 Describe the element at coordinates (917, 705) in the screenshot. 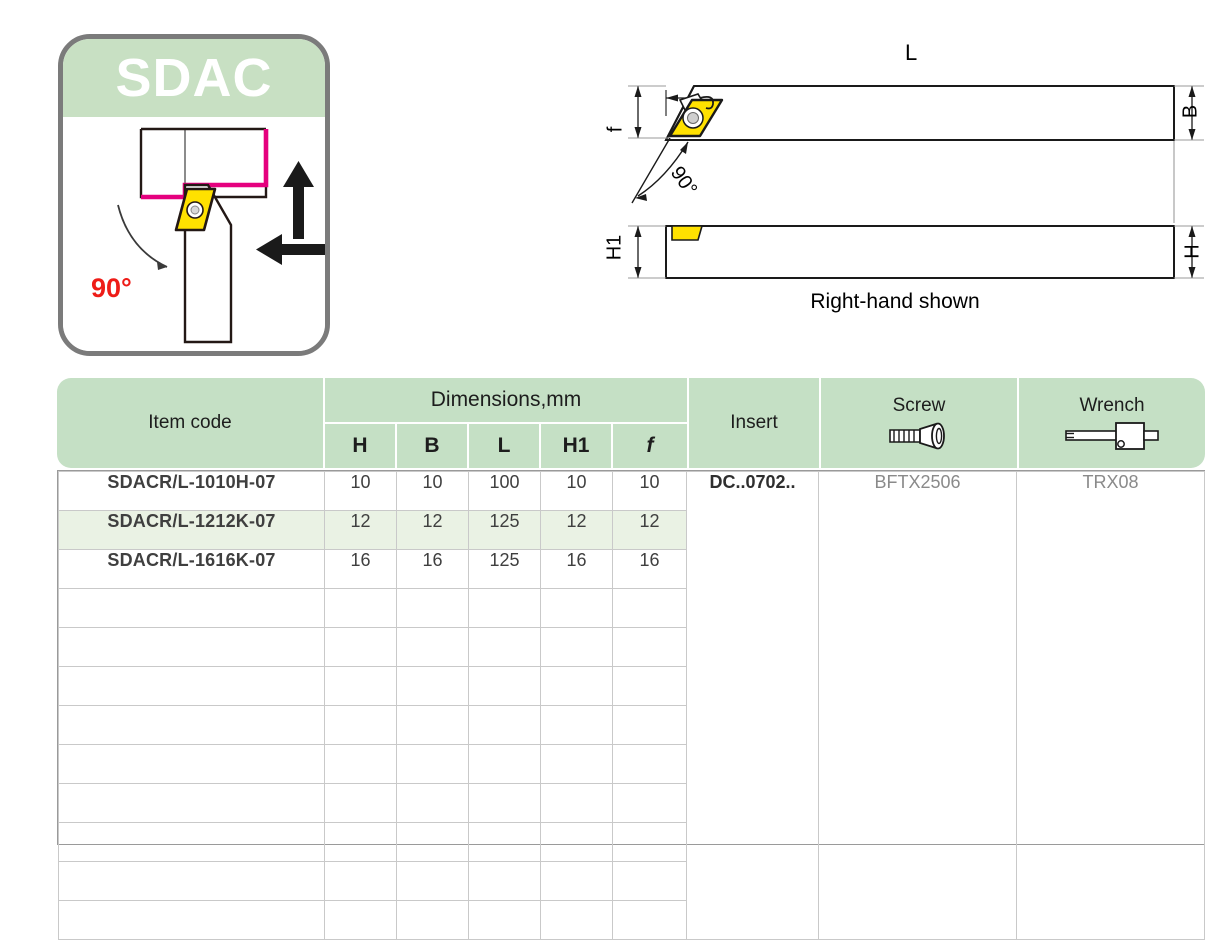

I see `cell-screw: BFTX2506` at that location.